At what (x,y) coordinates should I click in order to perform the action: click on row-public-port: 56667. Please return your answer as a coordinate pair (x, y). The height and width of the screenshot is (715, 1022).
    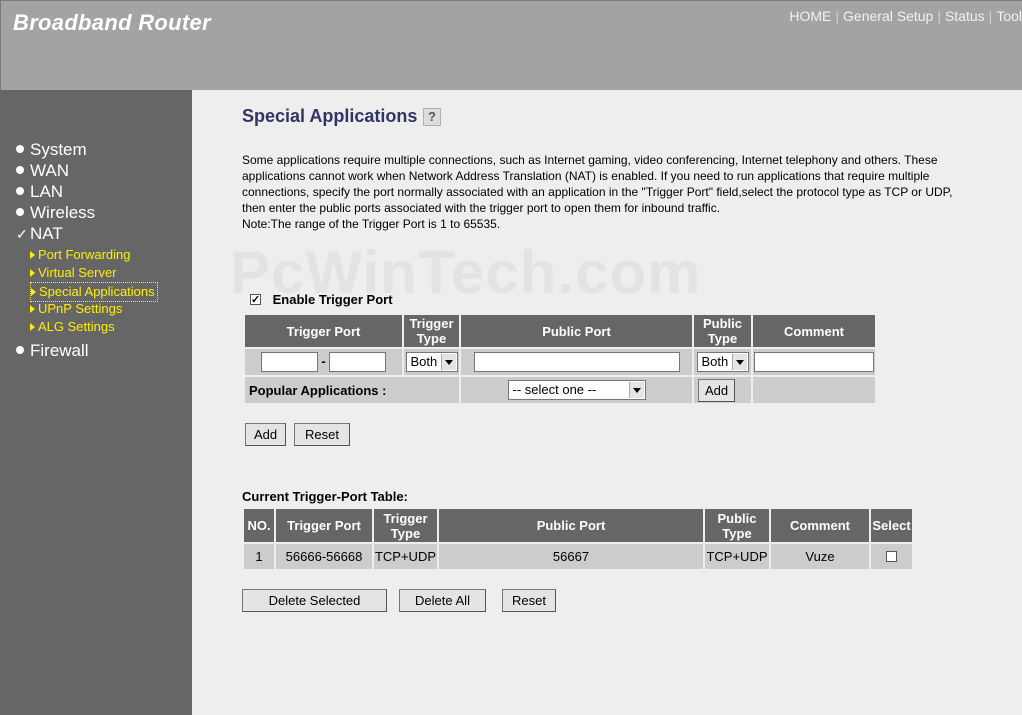
    Looking at the image, I should click on (571, 556).